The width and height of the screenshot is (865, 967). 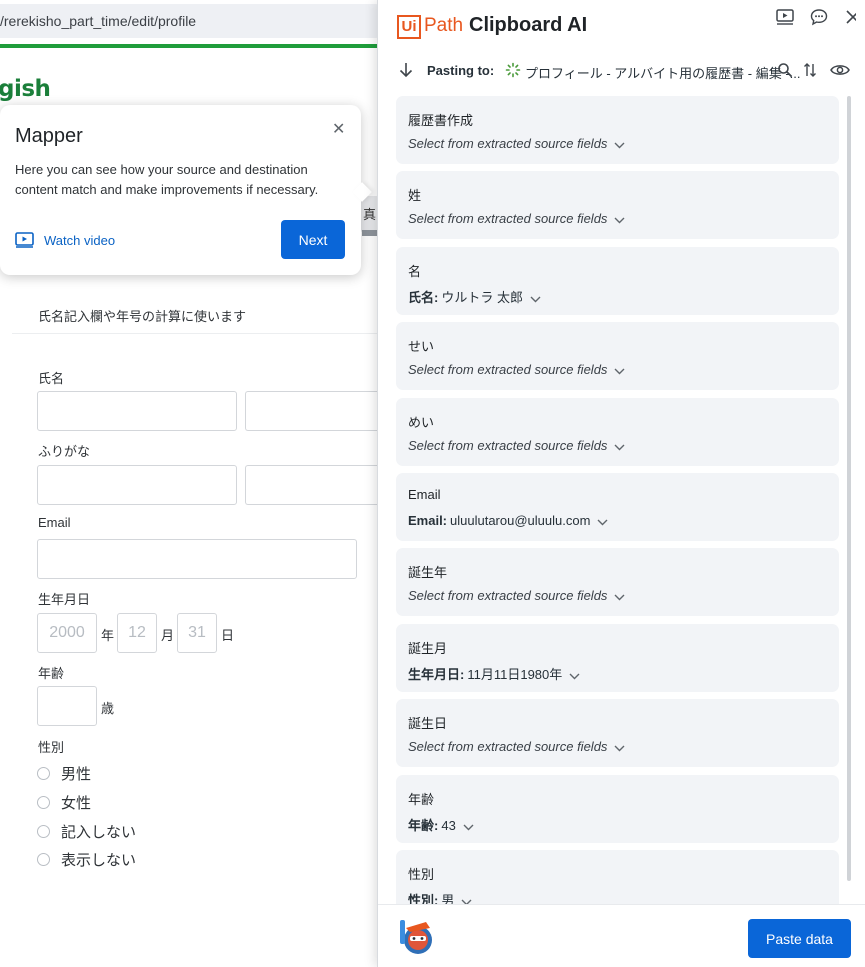 I want to click on header-accent-line, so click(x=190, y=46).